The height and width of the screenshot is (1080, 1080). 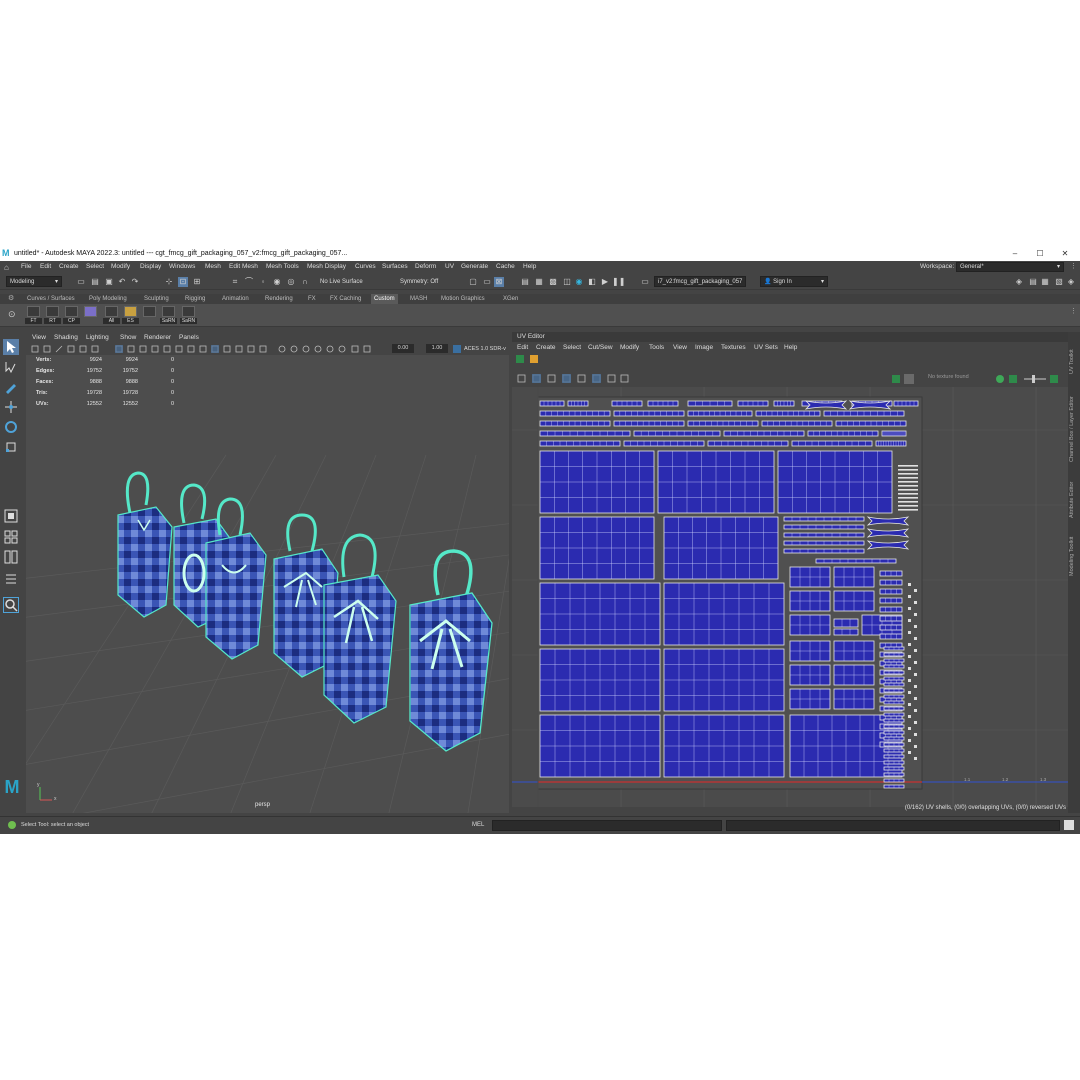 What do you see at coordinates (11, 605) in the screenshot?
I see `search-button` at bounding box center [11, 605].